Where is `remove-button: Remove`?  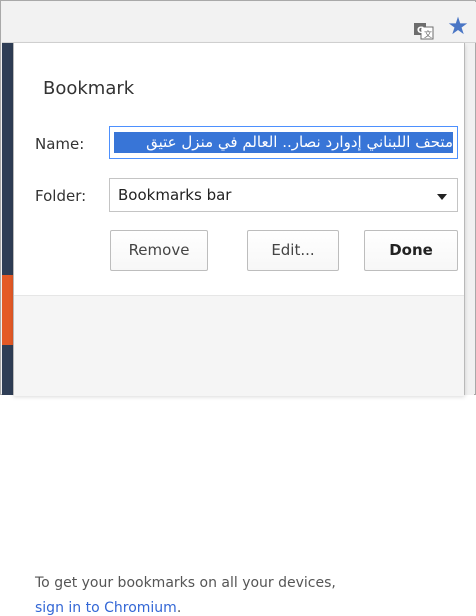
remove-button: Remove is located at coordinates (159, 250).